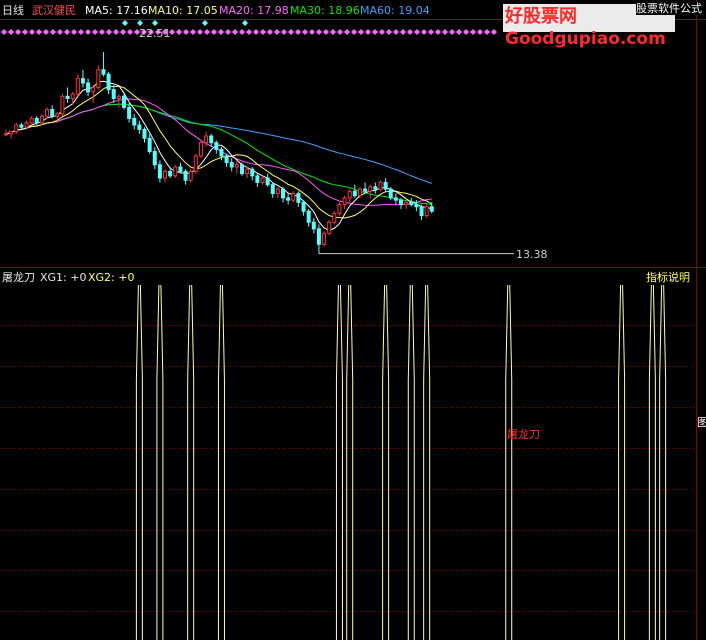 The width and height of the screenshot is (706, 640). I want to click on watermark-tag: 股票软件公式, so click(669, 8).